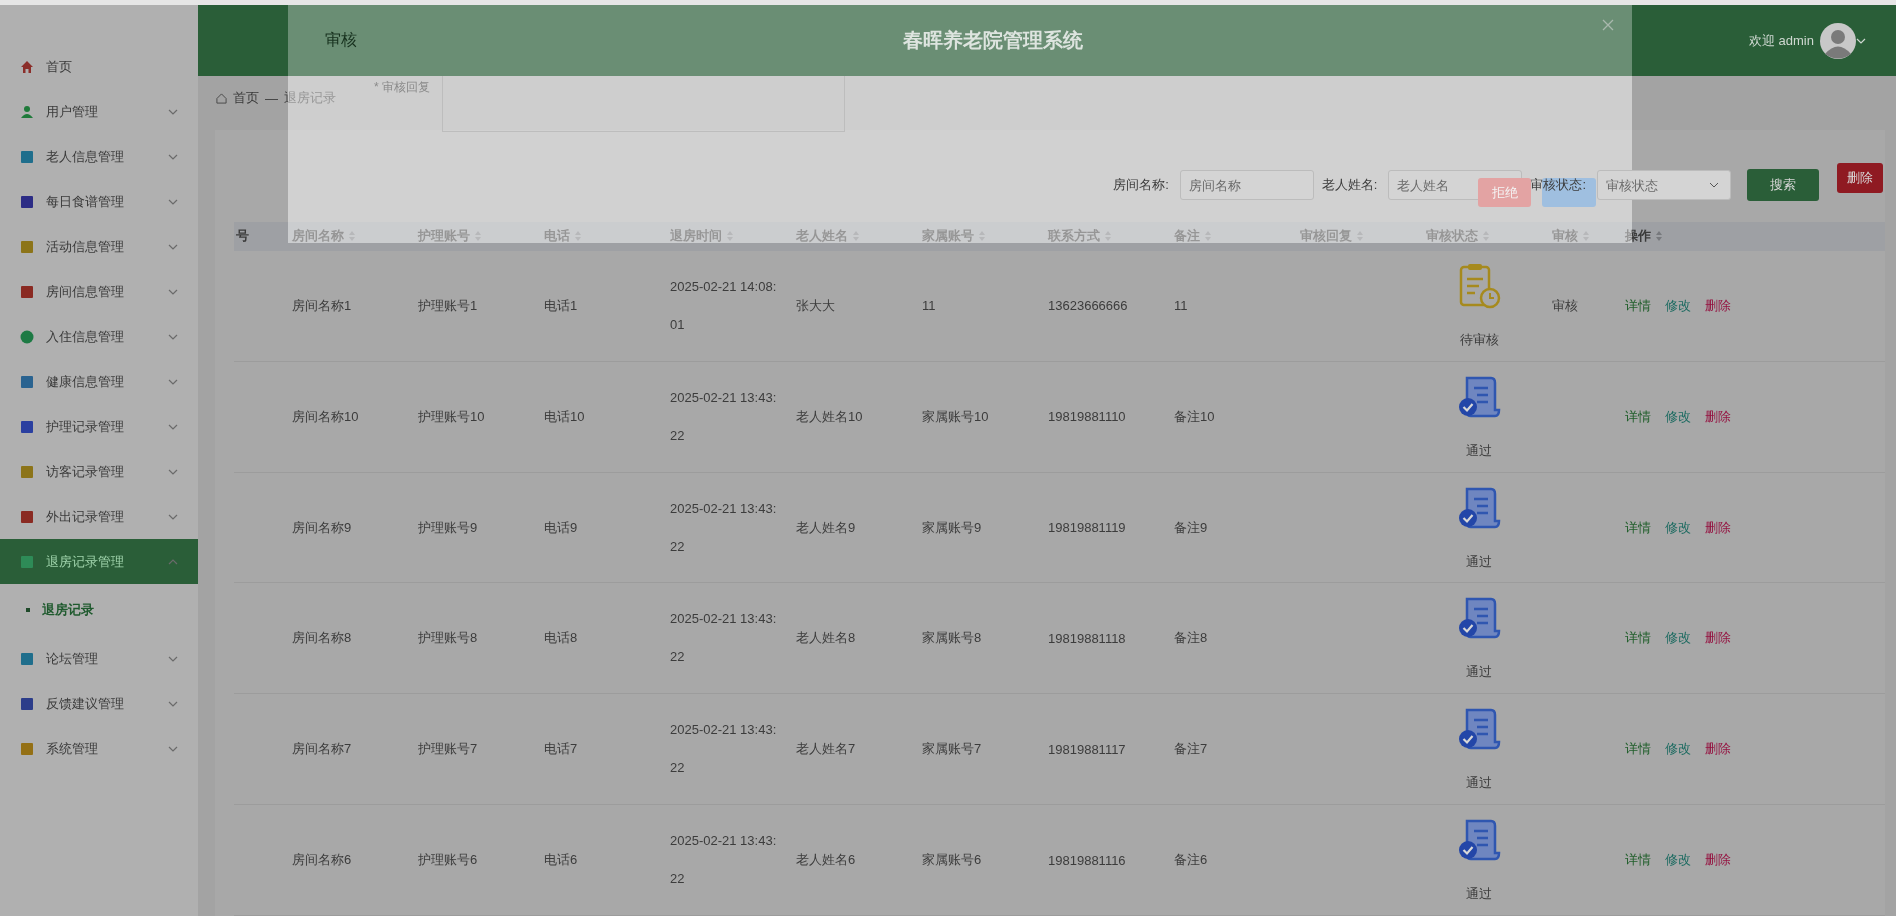  I want to click on sidebar-item: 活动信息管理, so click(99, 246).